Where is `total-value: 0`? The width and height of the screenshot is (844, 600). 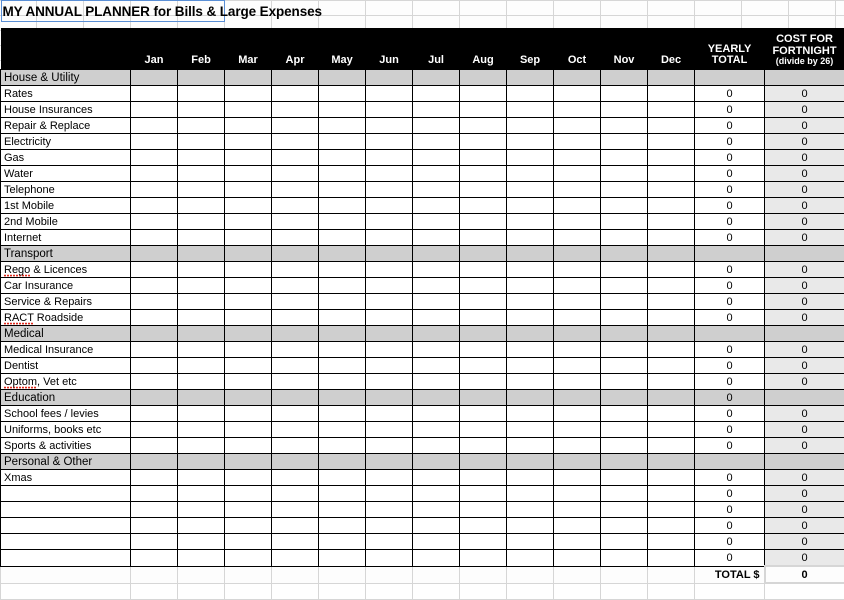 total-value: 0 is located at coordinates (804, 574).